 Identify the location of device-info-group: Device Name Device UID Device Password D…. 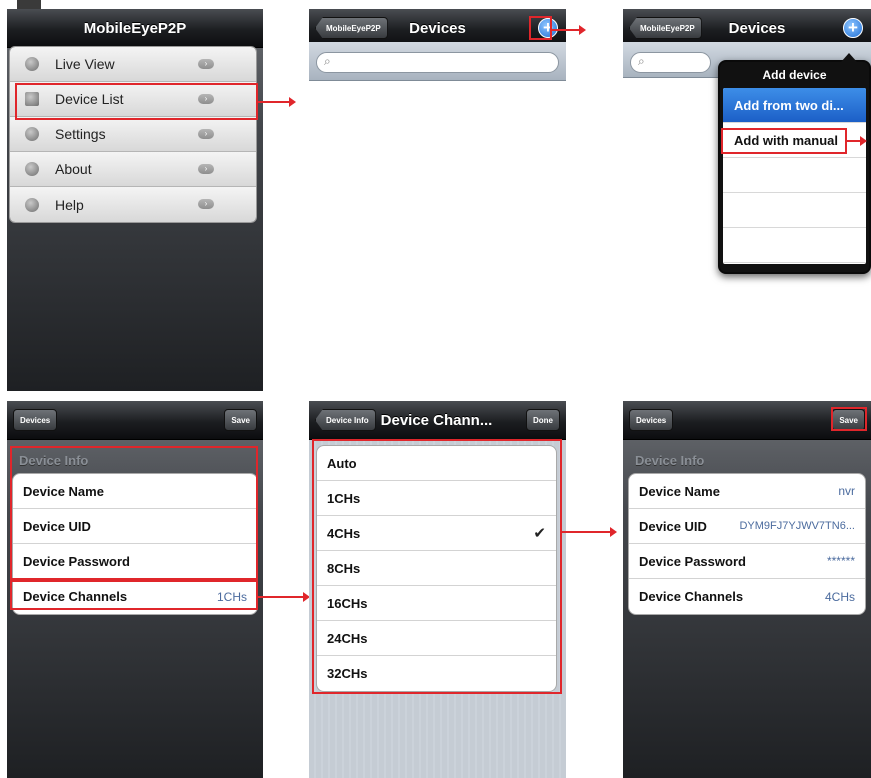
(135, 544).